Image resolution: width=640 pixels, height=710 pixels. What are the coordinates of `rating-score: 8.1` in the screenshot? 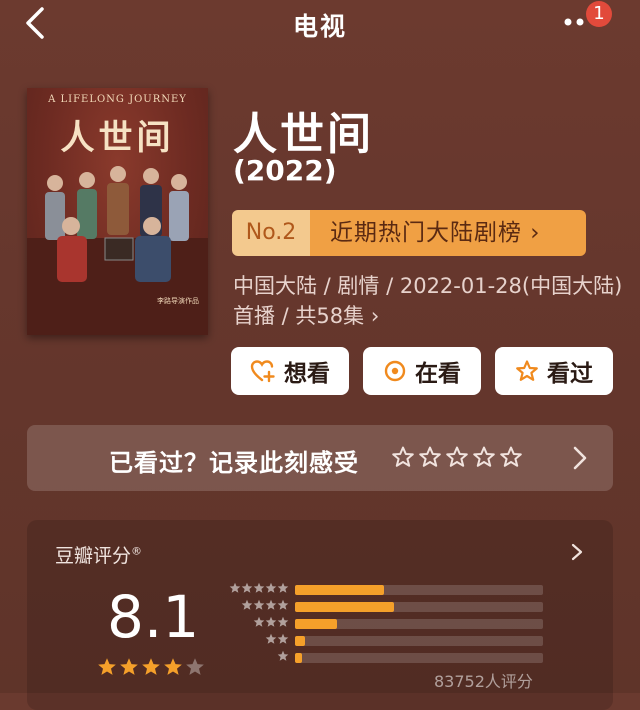 It's located at (153, 617).